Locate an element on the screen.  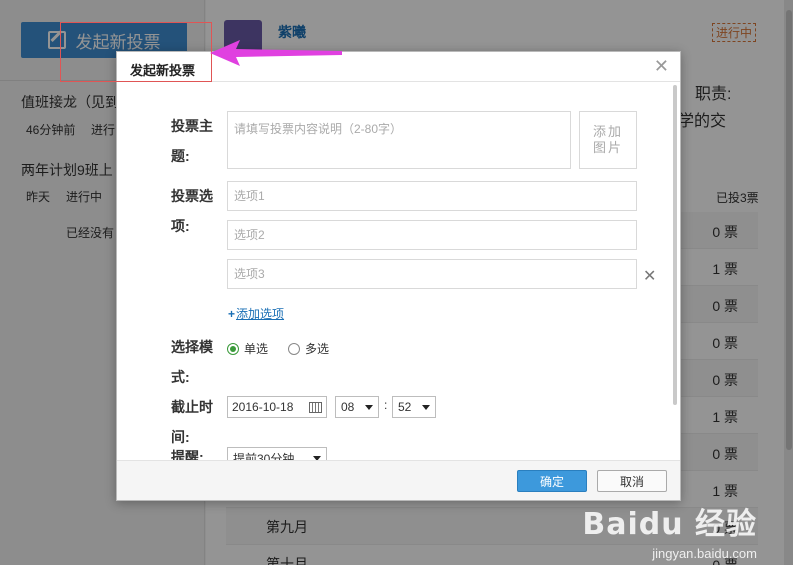
remind-select: 提前30分钟 is located at coordinates (277, 454).